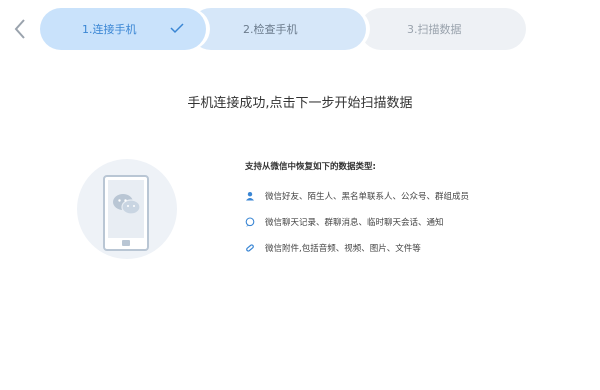 This screenshot has height=390, width=600. I want to click on chat-bubble-icon, so click(250, 222).